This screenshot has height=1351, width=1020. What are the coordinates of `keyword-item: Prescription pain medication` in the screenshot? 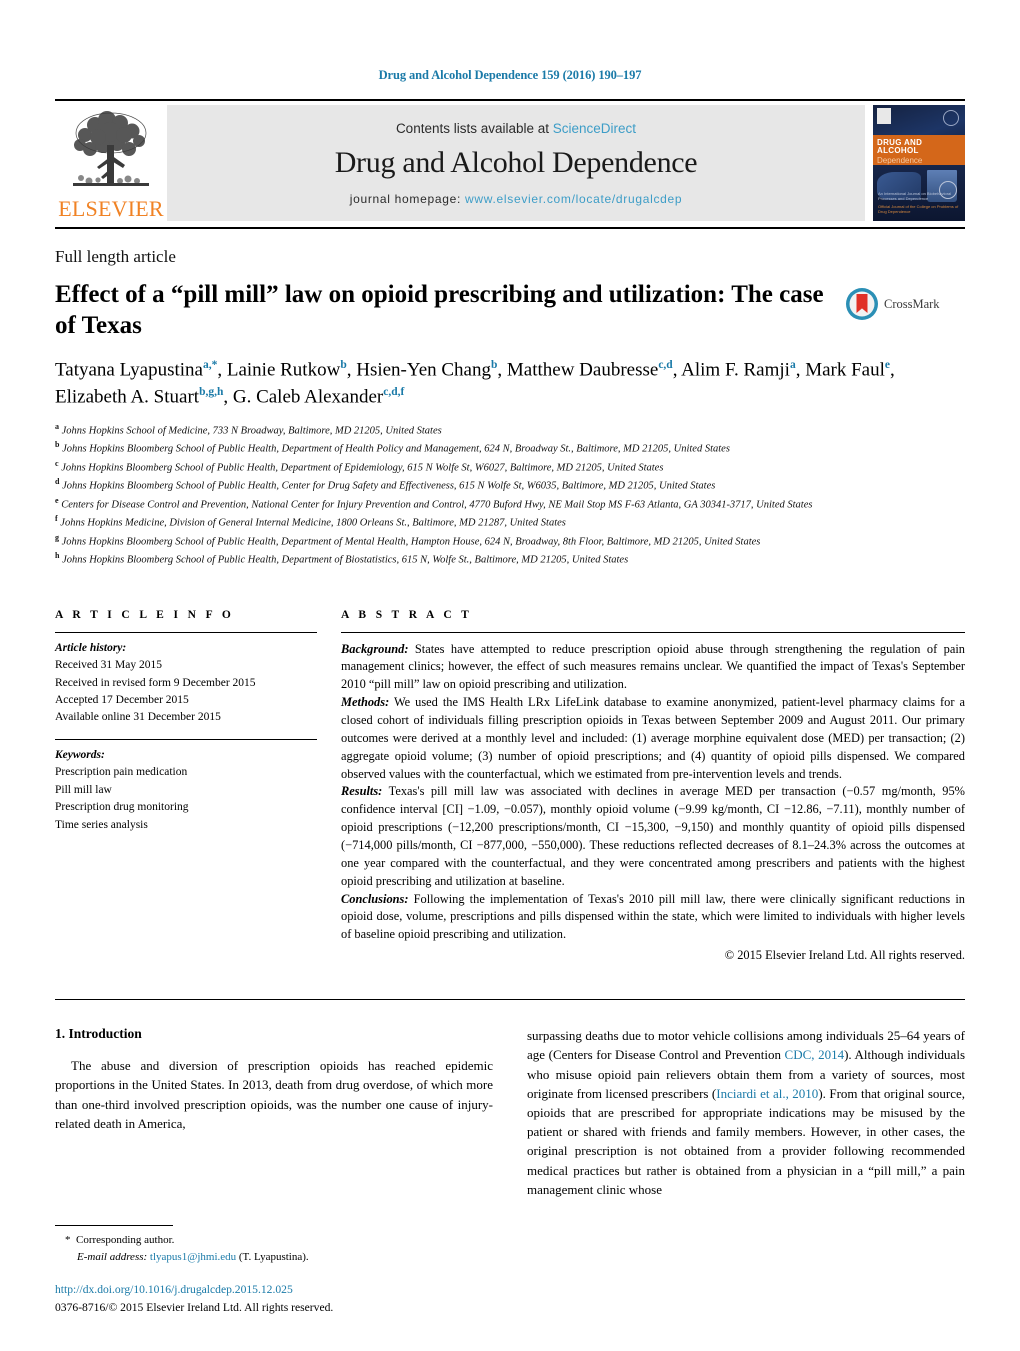 It's located at (121, 772).